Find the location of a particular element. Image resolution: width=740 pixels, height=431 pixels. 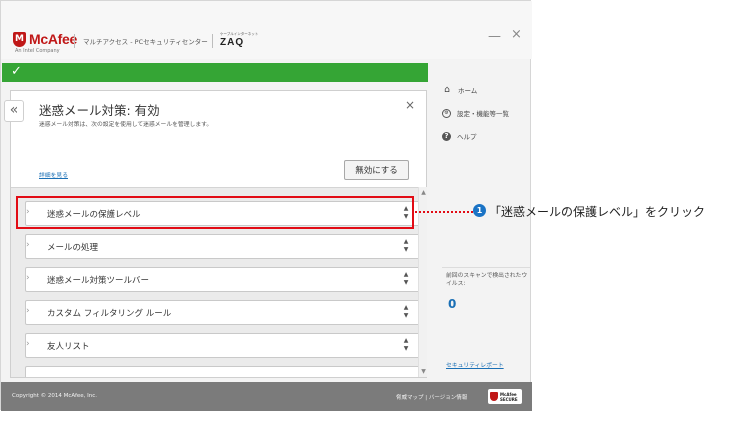

brand-name: McAfee is located at coordinates (53, 39).